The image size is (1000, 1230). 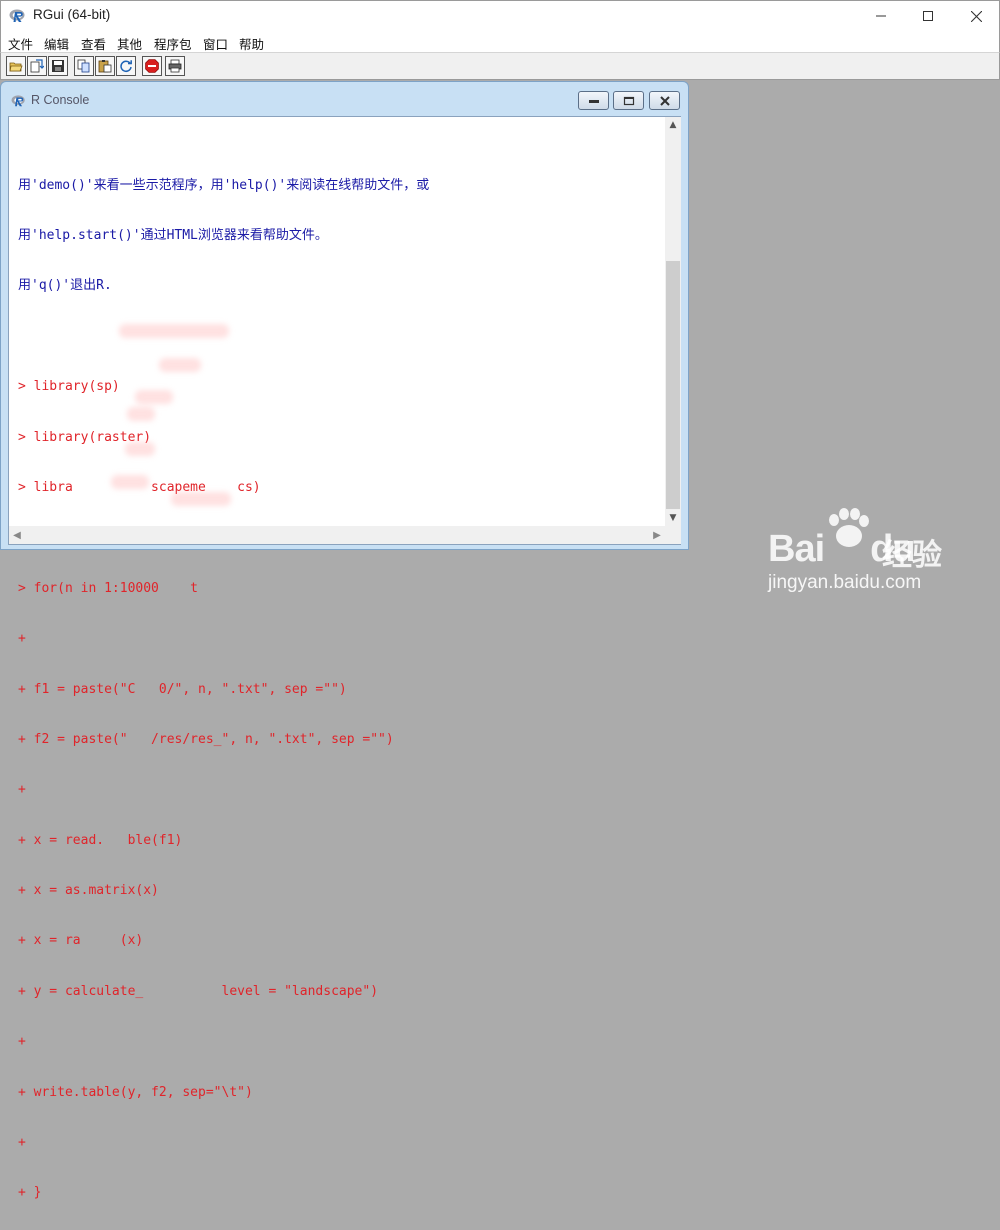 I want to click on console-minimize-button, so click(x=593, y=100).